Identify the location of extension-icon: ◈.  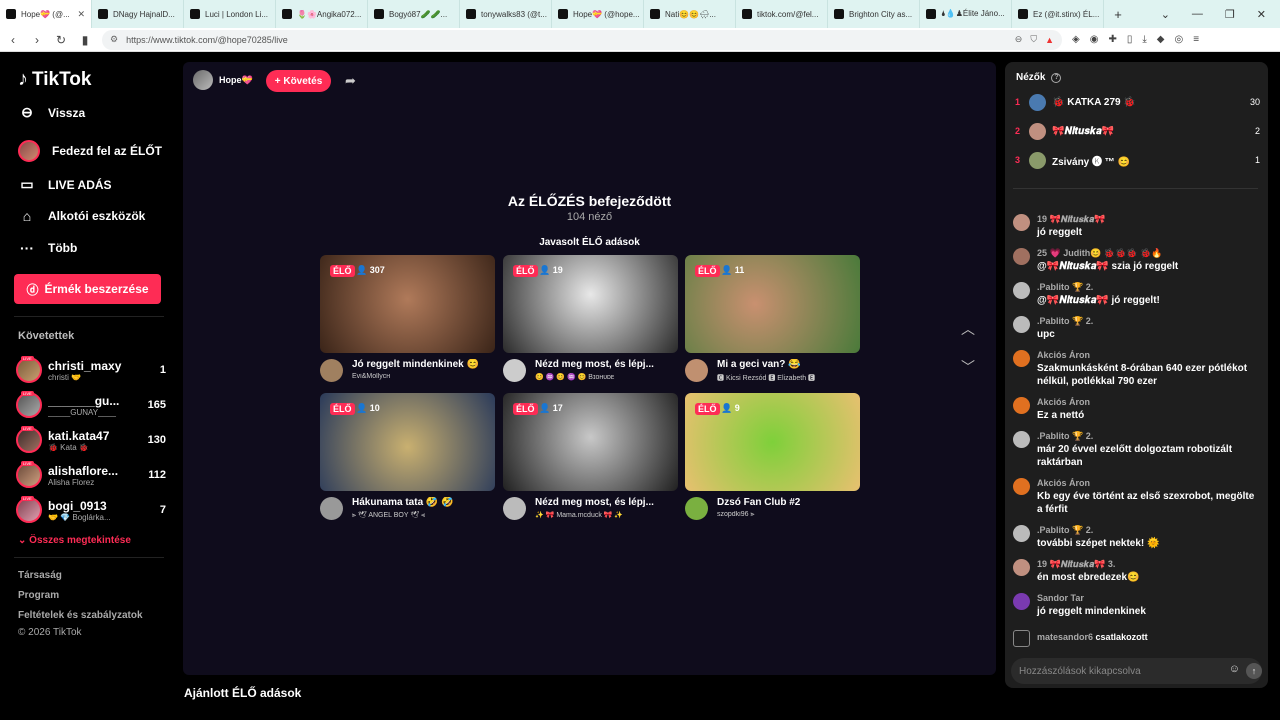
(1076, 39).